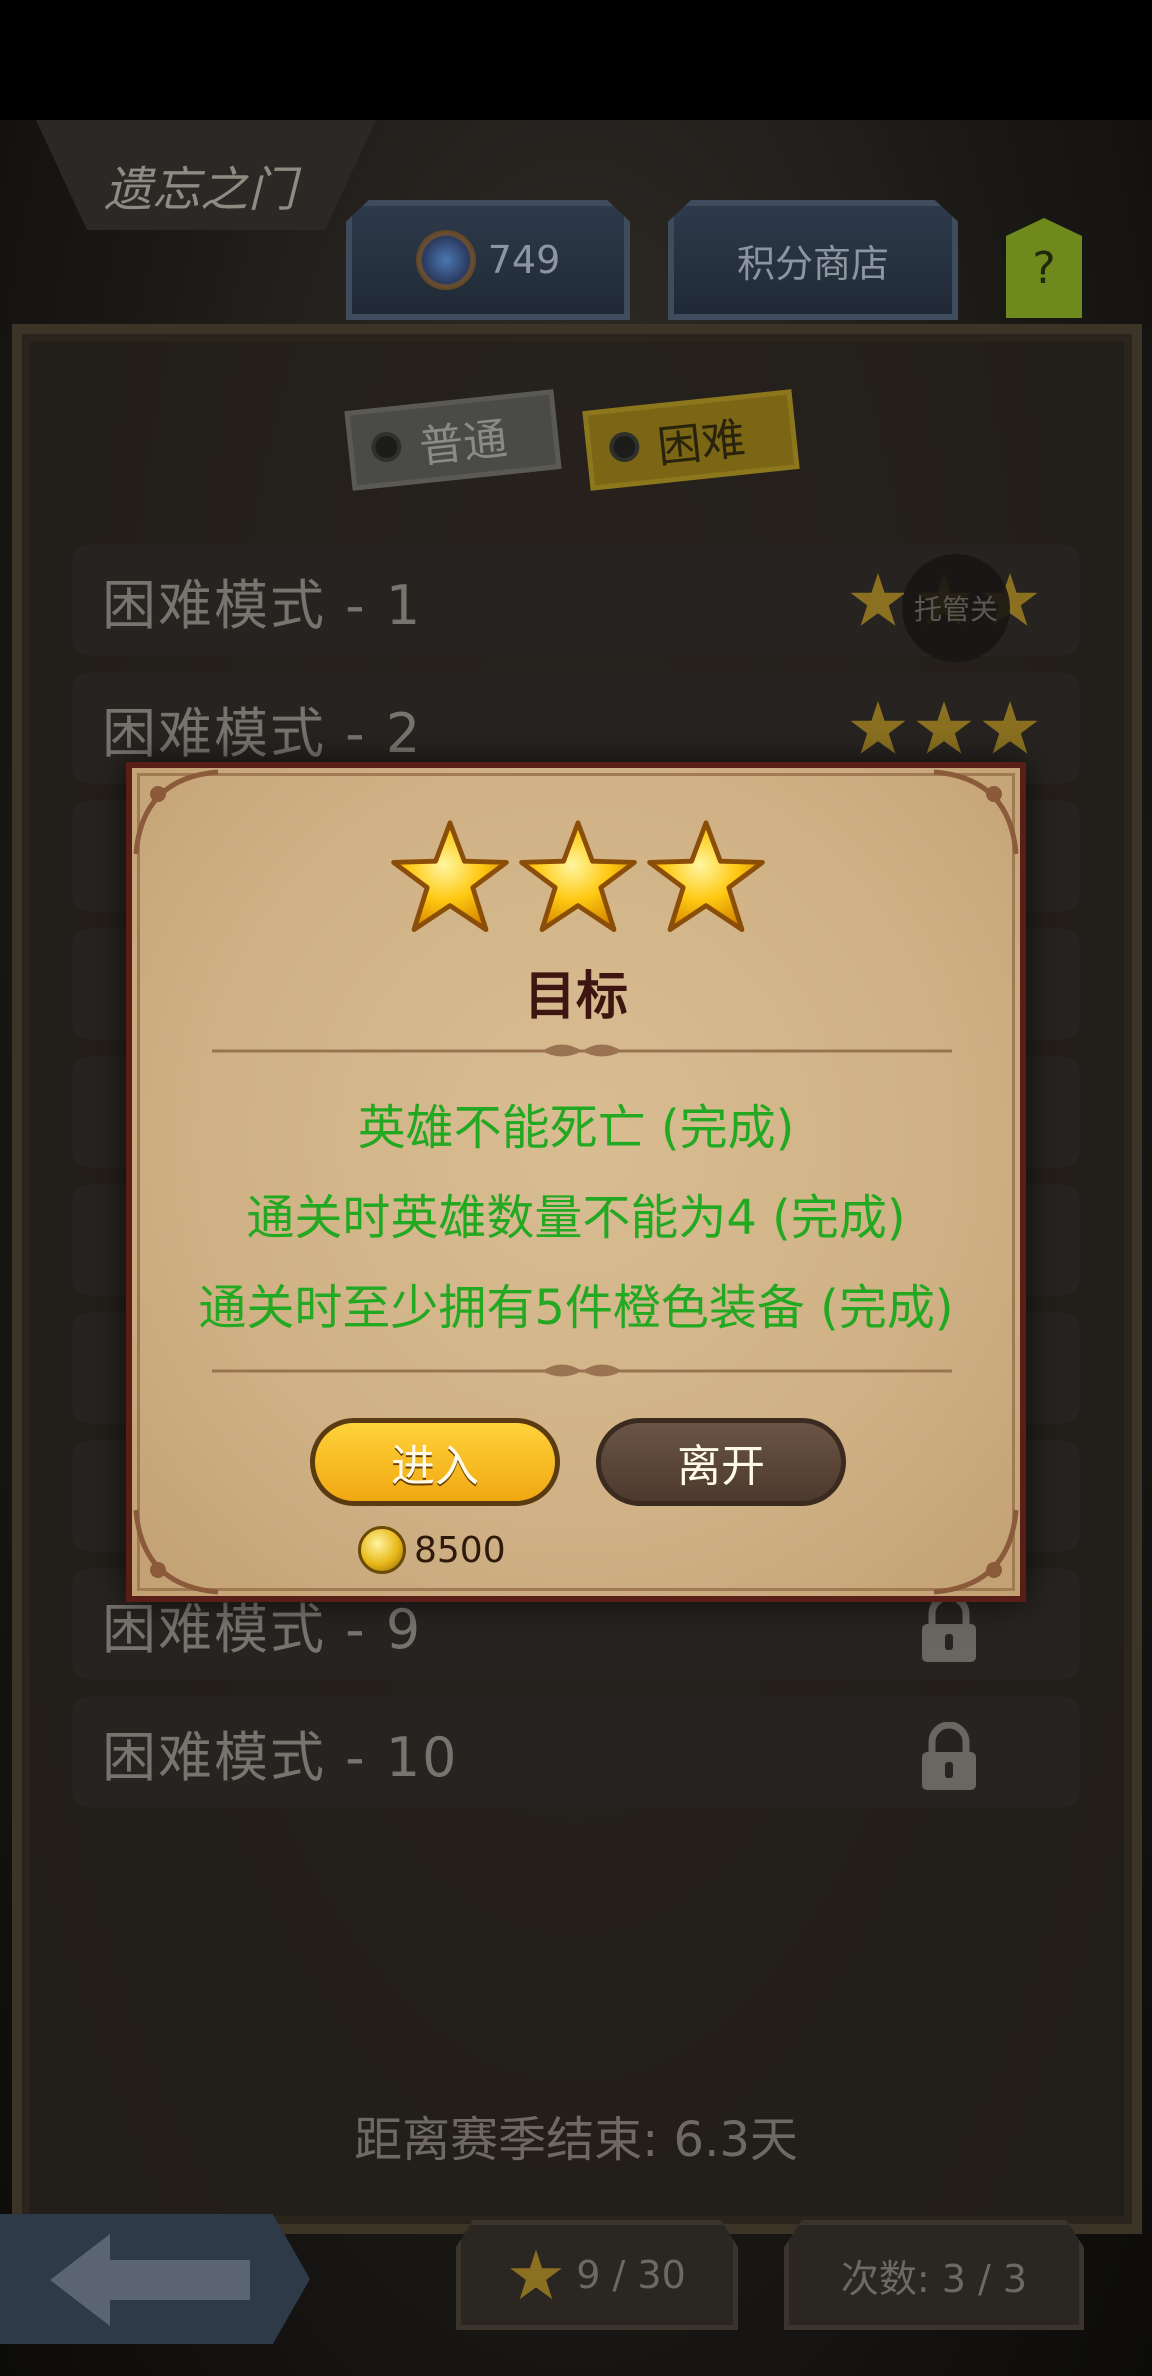 The width and height of the screenshot is (1152, 2376). I want to click on currency-display: 749, so click(488, 260).